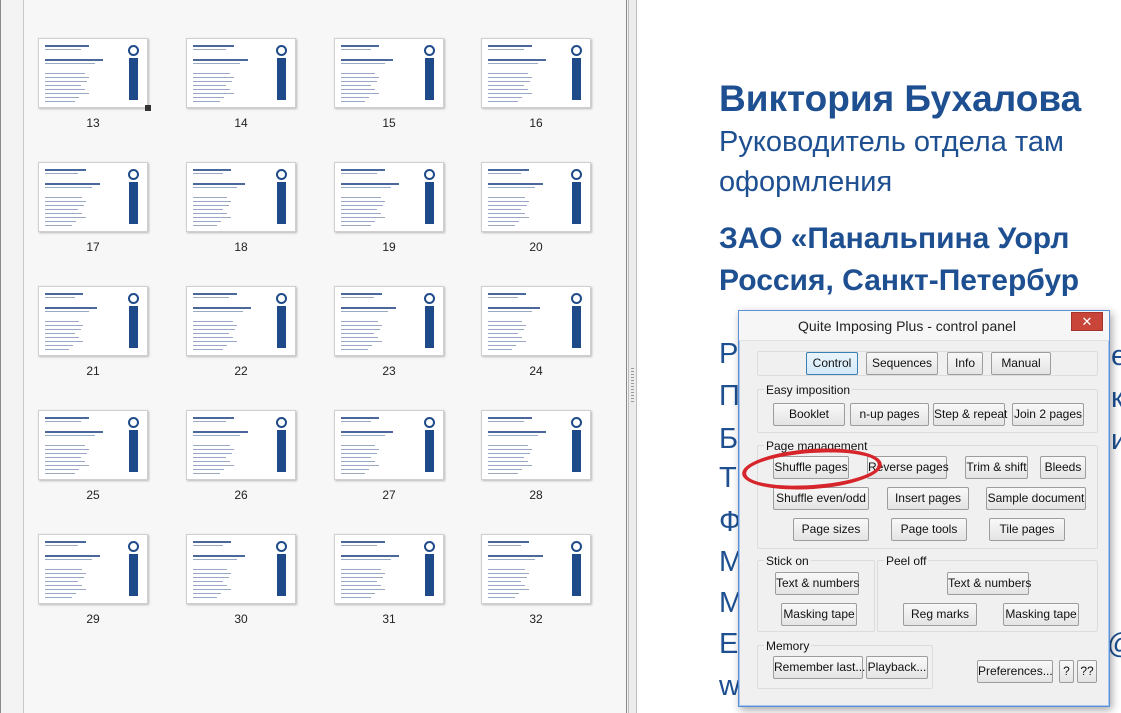  Describe the element at coordinates (811, 467) in the screenshot. I see `shuffle-pages-button: Shuffle pages` at that location.